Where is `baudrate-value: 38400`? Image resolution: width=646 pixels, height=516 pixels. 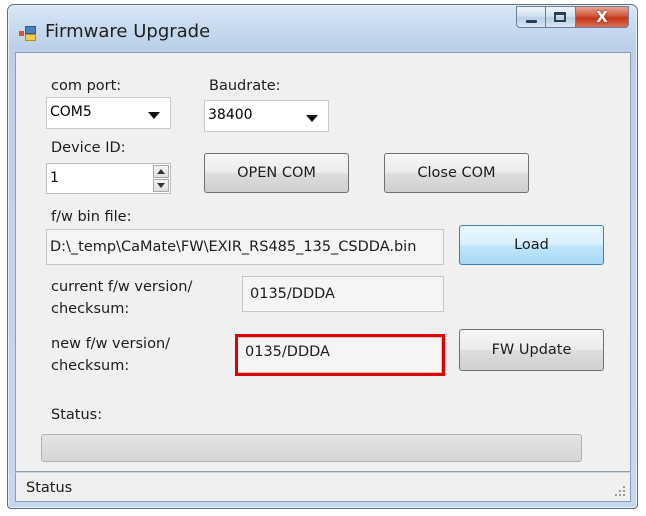 baudrate-value: 38400 is located at coordinates (230, 115).